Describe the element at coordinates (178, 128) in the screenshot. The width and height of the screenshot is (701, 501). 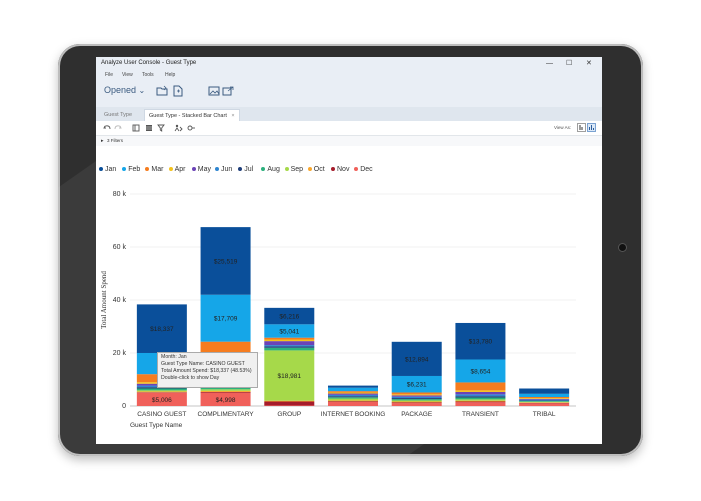
I see `drill-person-icon` at that location.